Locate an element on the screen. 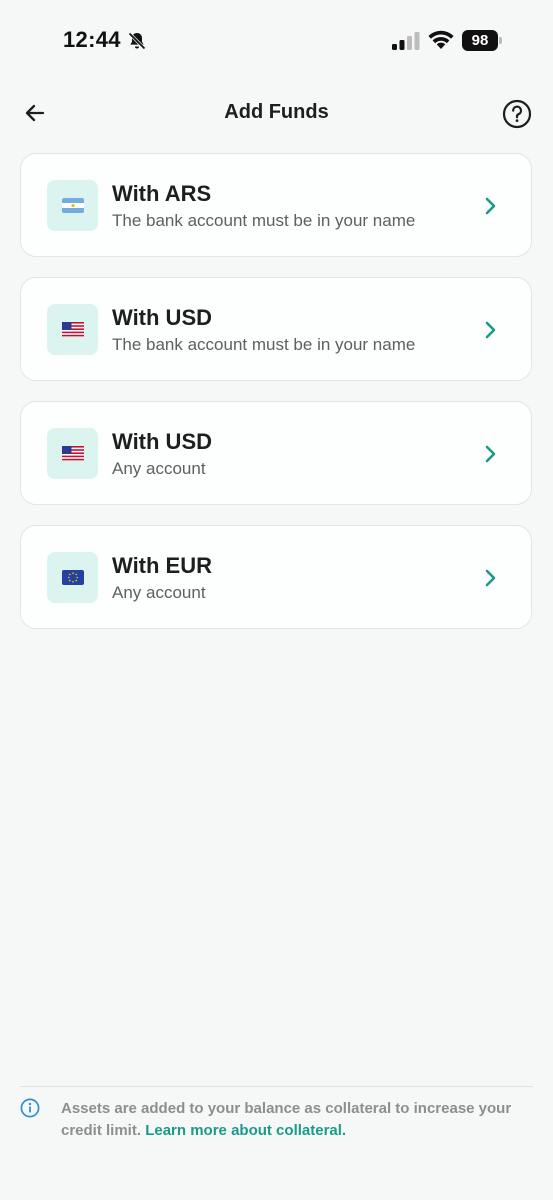  eu-flag-icon is located at coordinates (72, 577).